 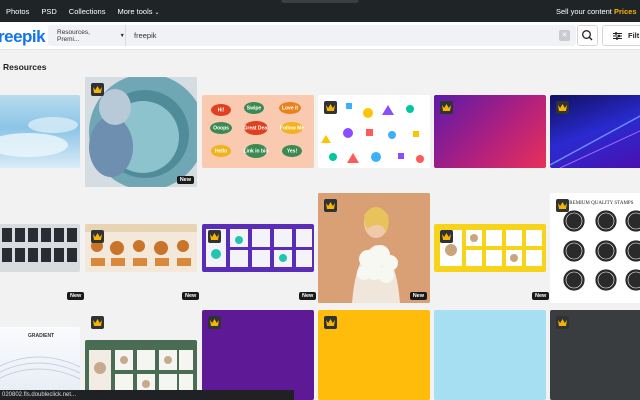 What do you see at coordinates (25, 67) in the screenshot?
I see `section-title: Resources` at bounding box center [25, 67].